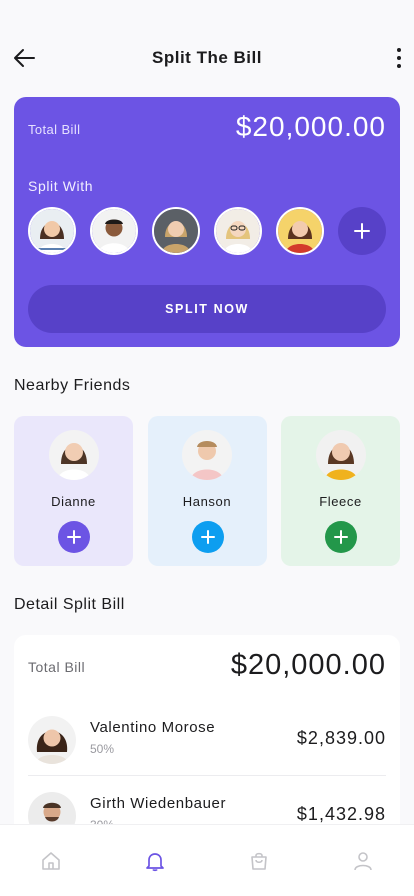 Image resolution: width=414 pixels, height=896 pixels. I want to click on tab-profile, so click(363, 861).